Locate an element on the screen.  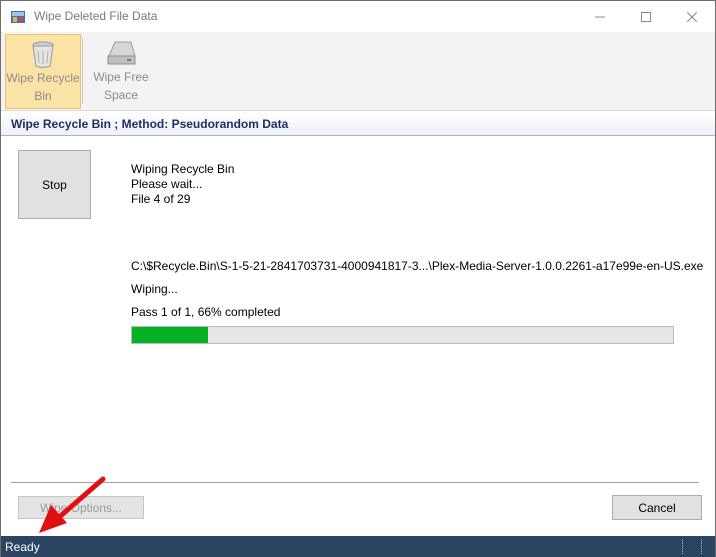
recycle-bin-icon is located at coordinates (43, 54).